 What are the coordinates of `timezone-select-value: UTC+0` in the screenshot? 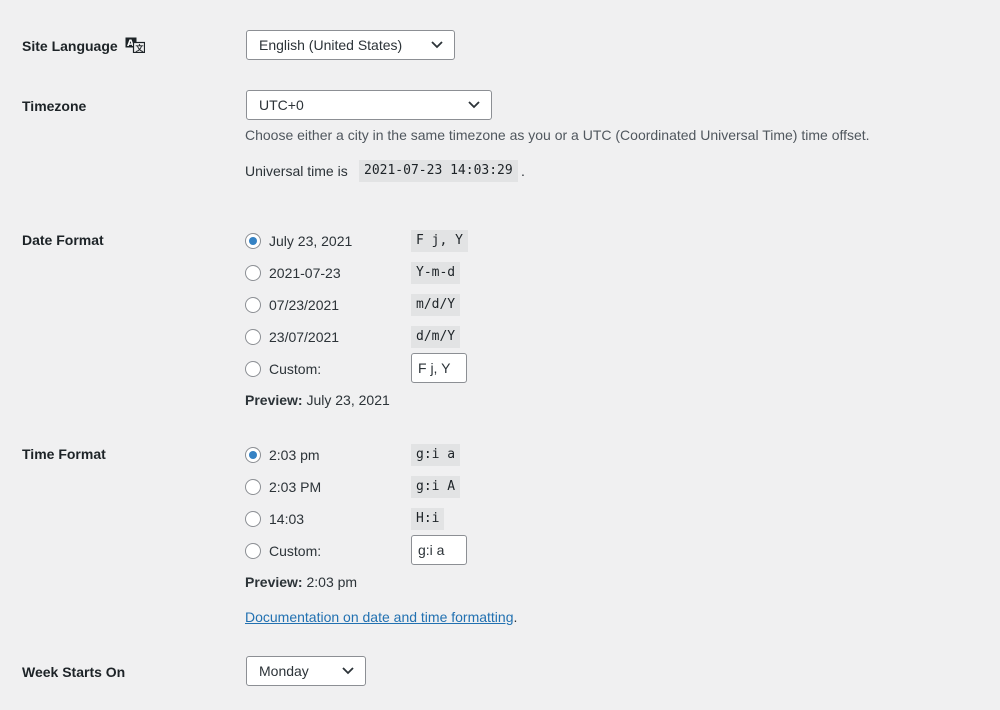 It's located at (281, 105).